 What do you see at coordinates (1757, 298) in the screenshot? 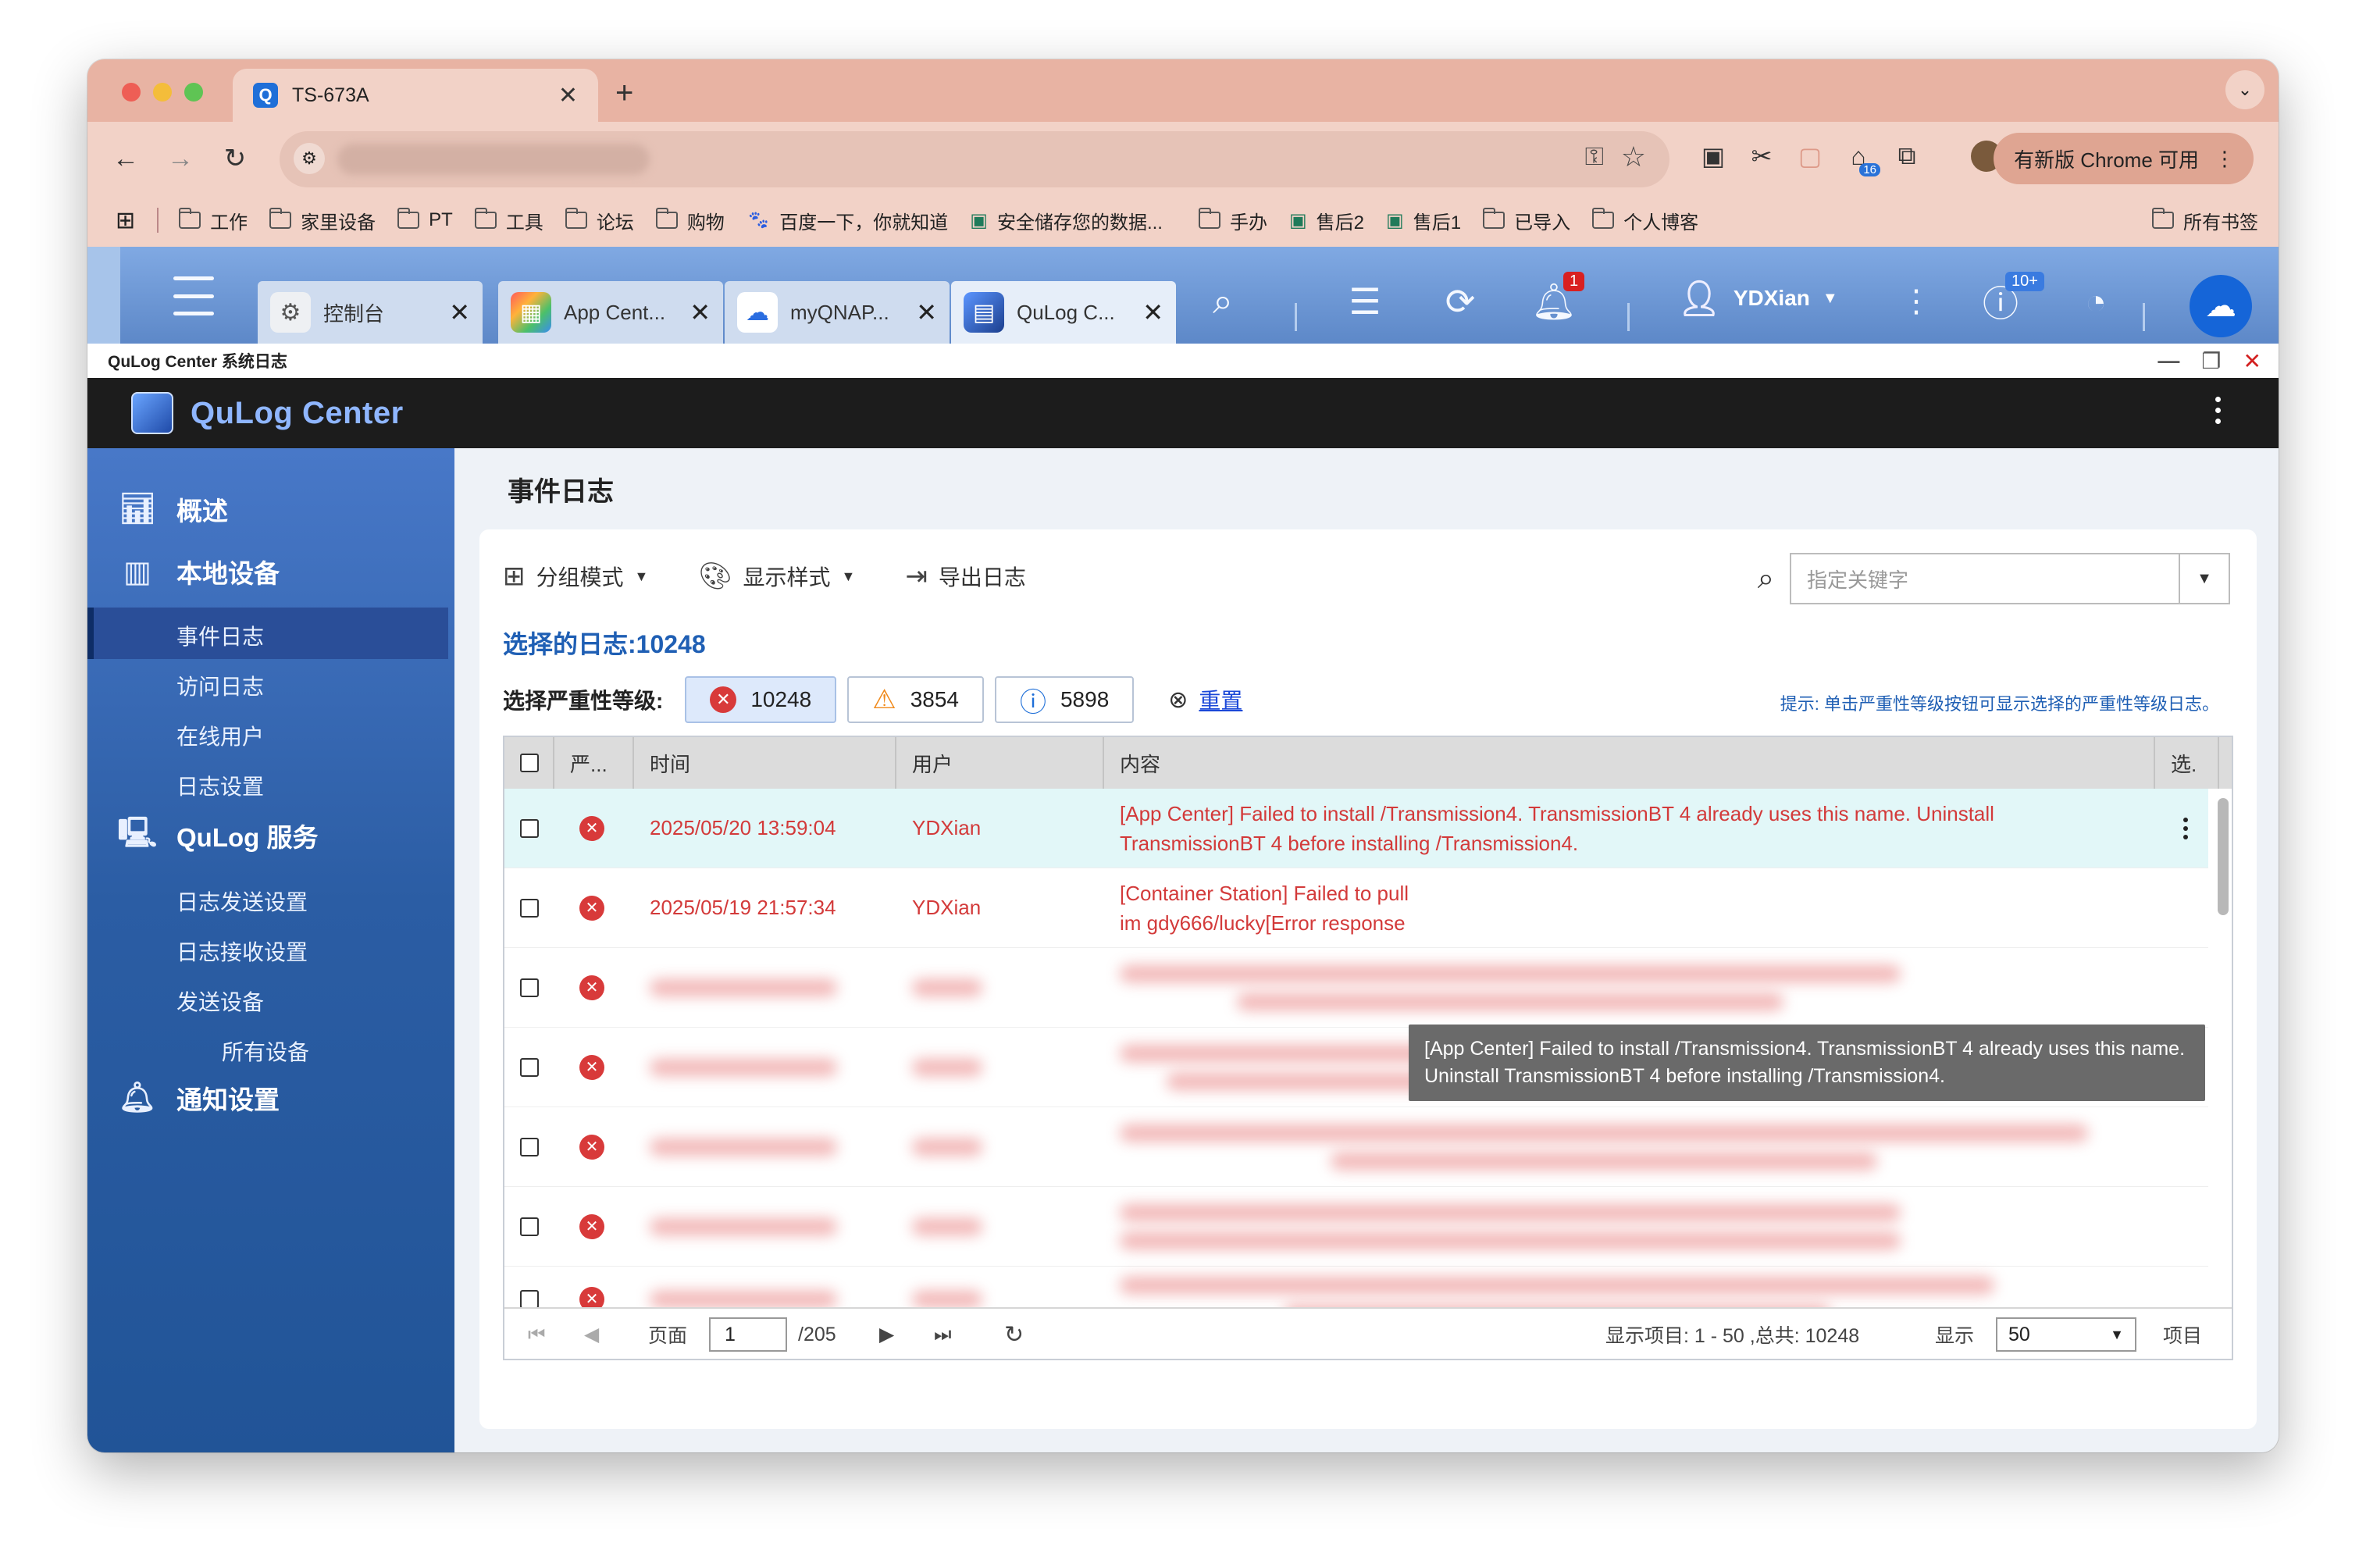
I see `user-menu: 👤︎ YDXian ▼` at bounding box center [1757, 298].